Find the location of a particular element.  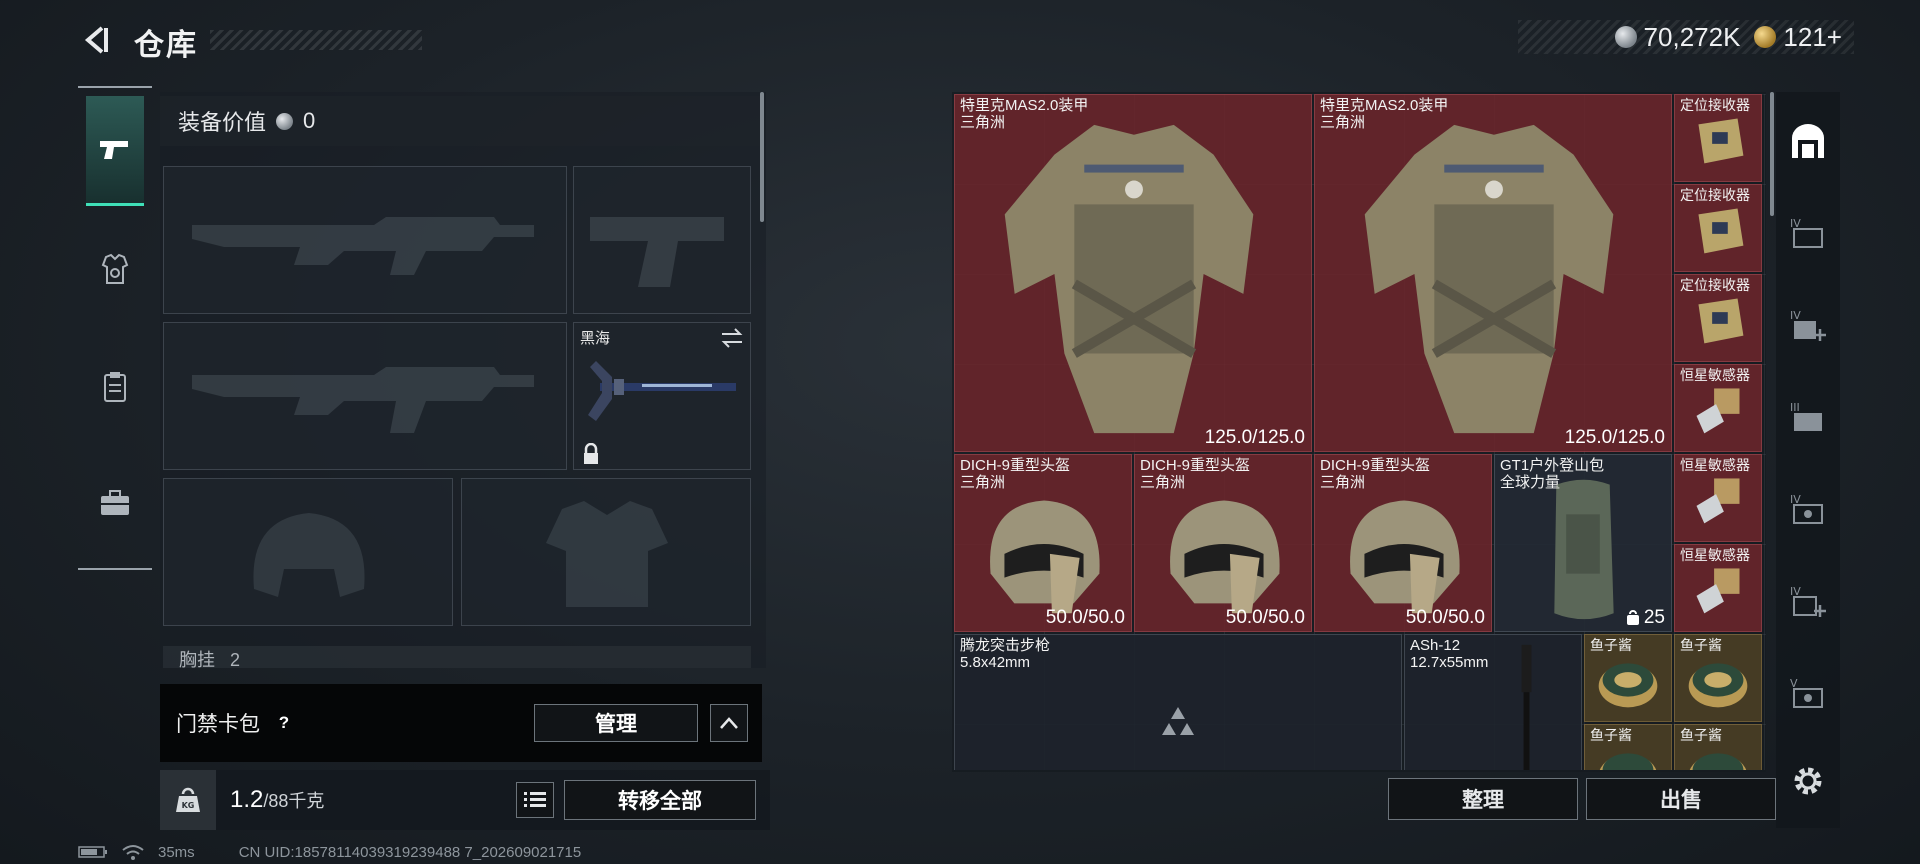

nav-chest-rig is located at coordinates (115, 387).